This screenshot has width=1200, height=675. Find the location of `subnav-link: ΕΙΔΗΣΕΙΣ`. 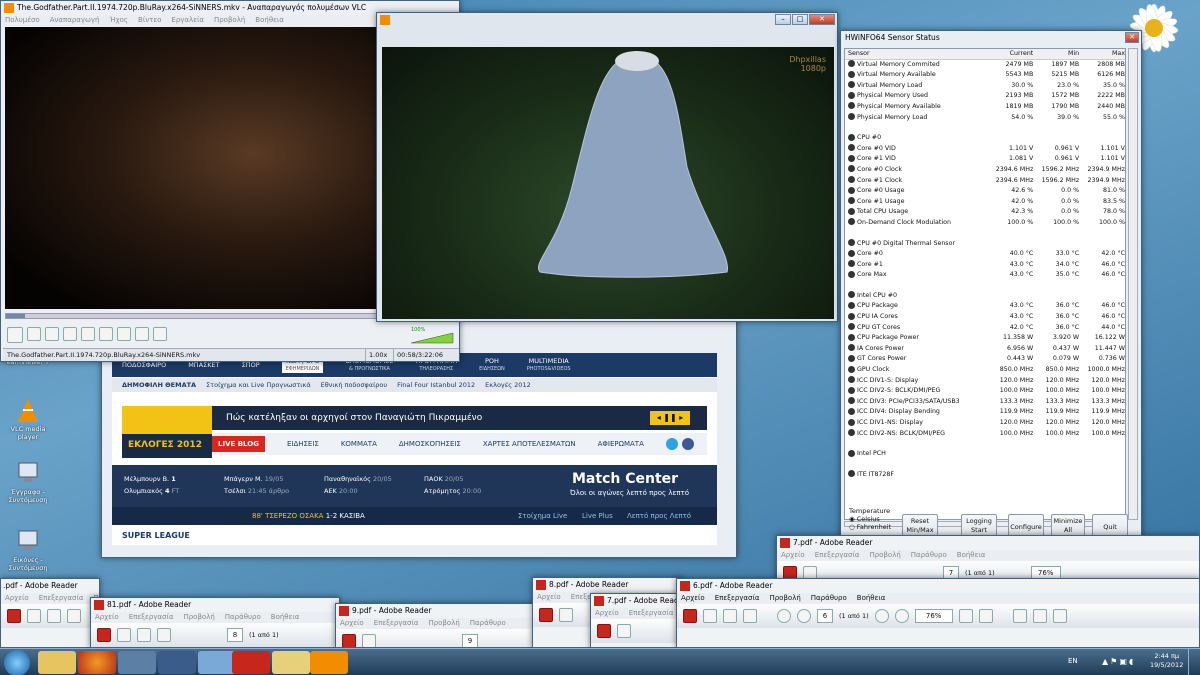

subnav-link: ΕΙΔΗΣΕΙΣ is located at coordinates (303, 444).